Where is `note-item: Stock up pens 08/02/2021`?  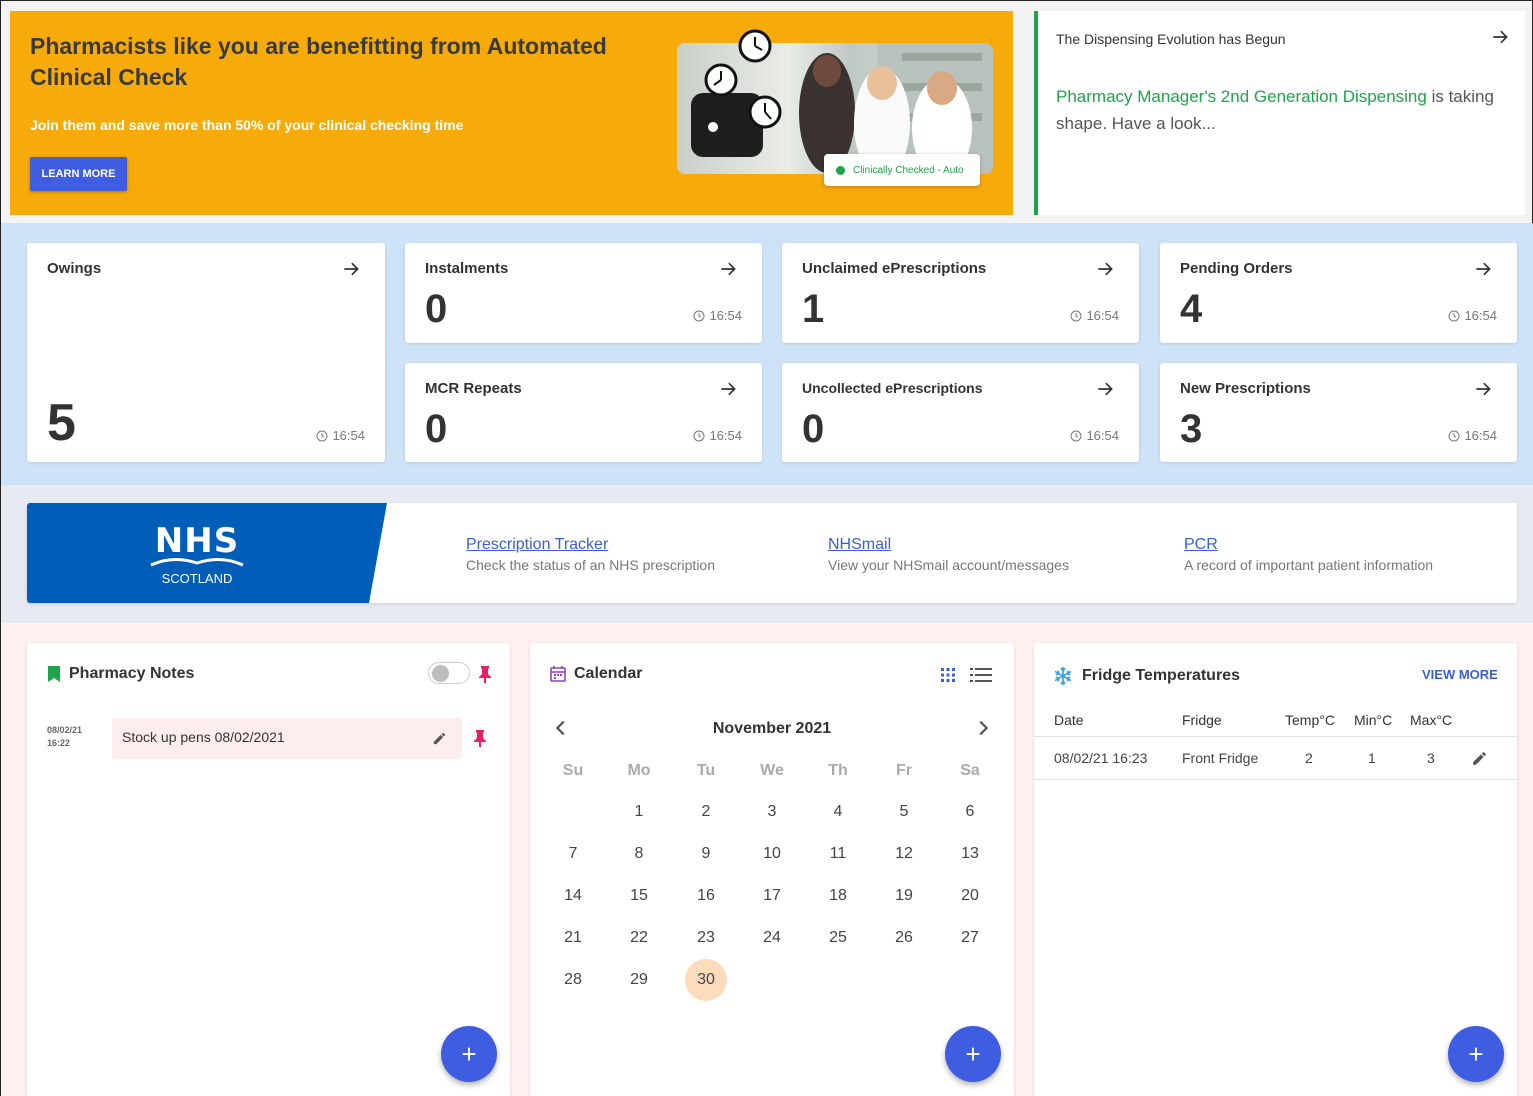 note-item: Stock up pens 08/02/2021 is located at coordinates (287, 738).